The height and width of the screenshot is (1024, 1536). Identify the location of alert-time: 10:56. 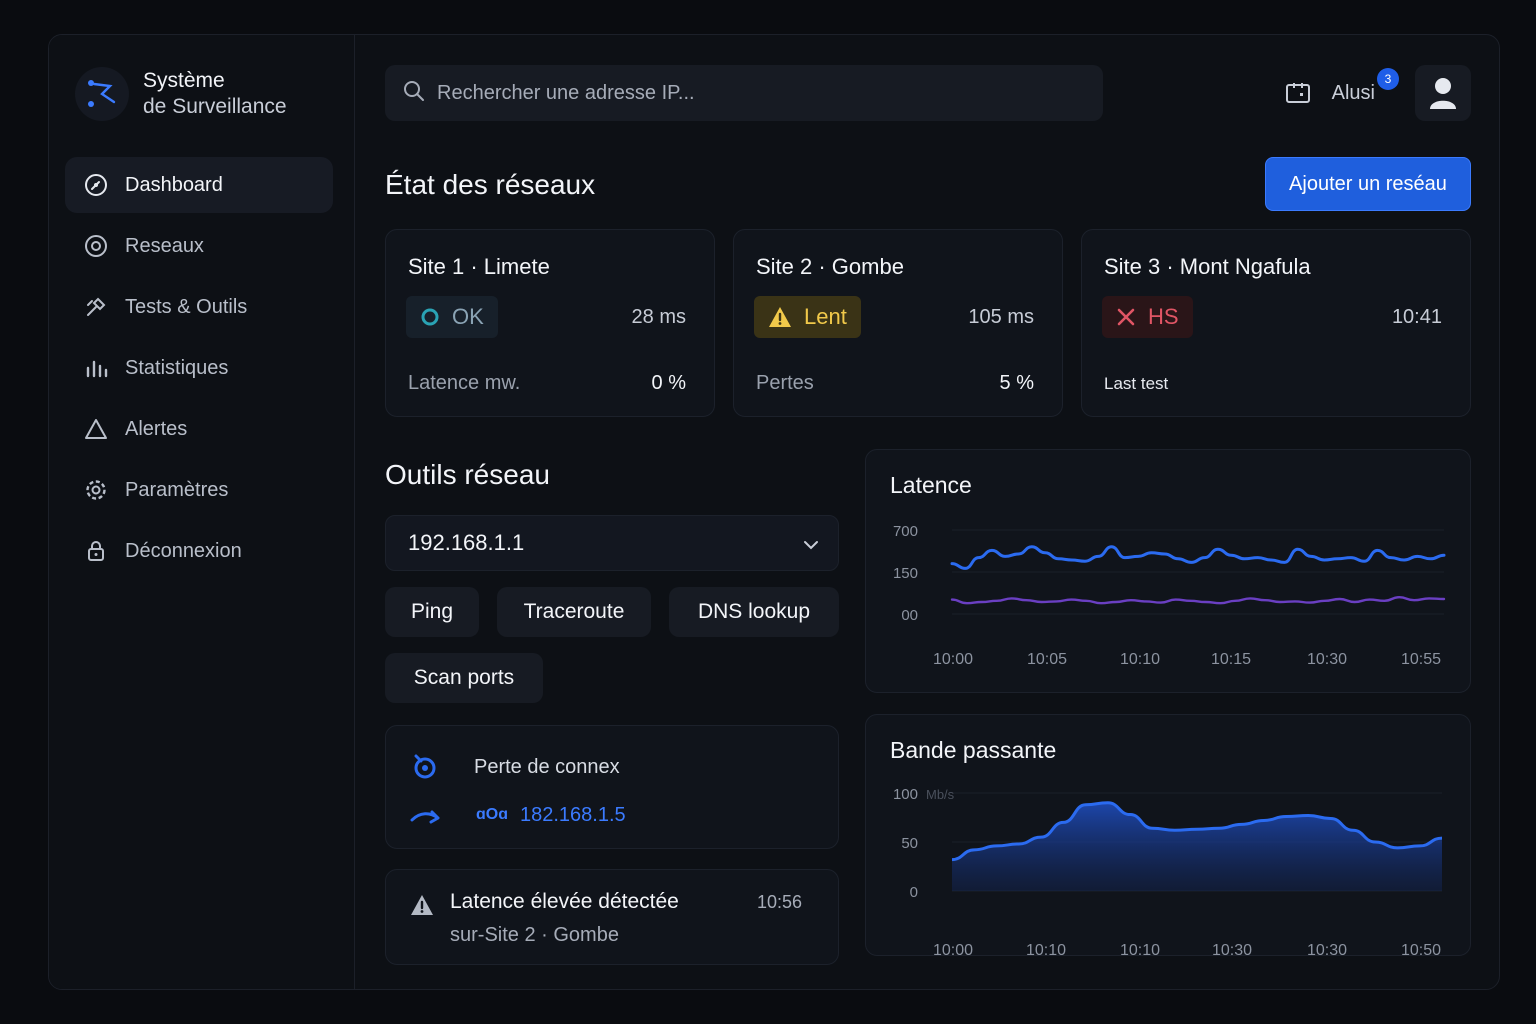
(779, 902).